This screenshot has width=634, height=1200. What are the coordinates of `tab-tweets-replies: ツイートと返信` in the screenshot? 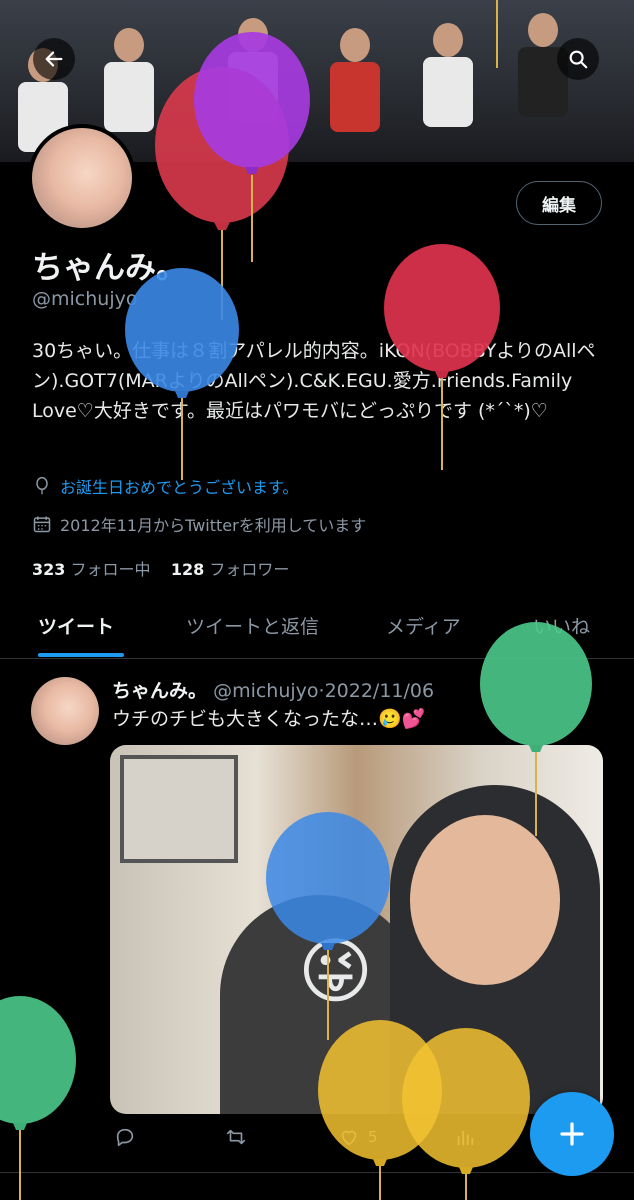 It's located at (252, 625).